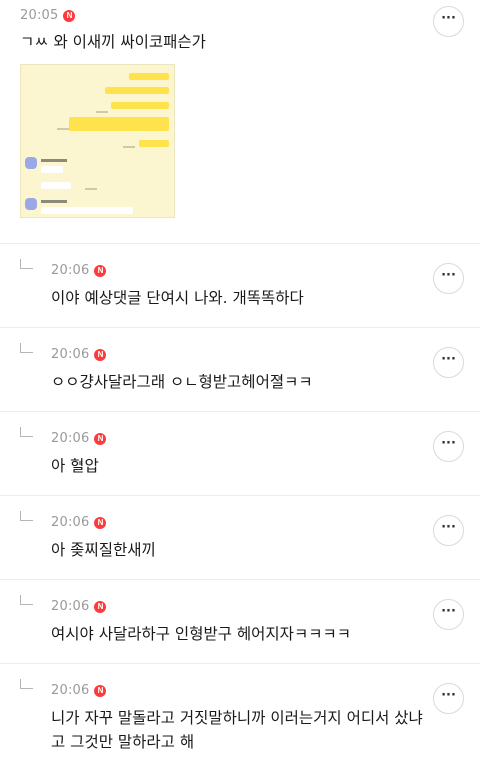 Image resolution: width=480 pixels, height=760 pixels. I want to click on reply-comment: 20:06 N 이야 예상댓글 단여시 나와. 개똑똑하다 ···, so click(240, 286).